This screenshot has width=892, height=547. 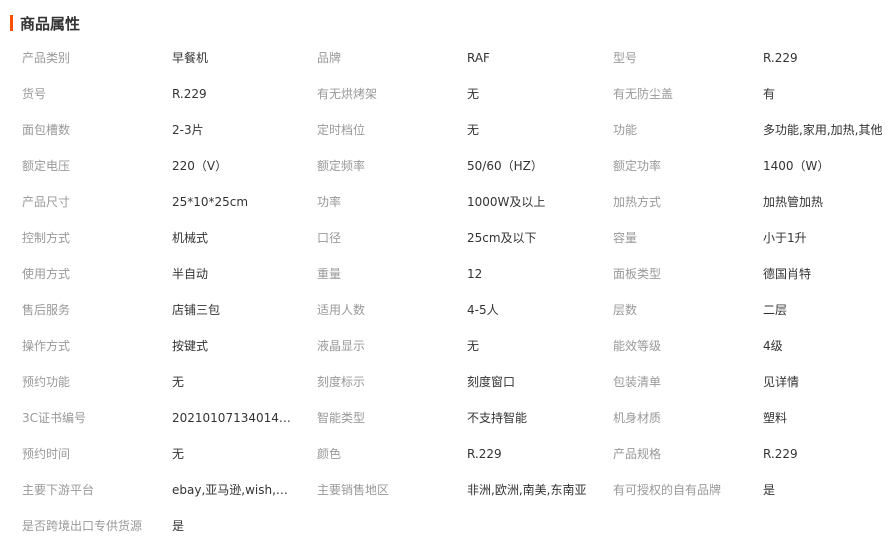 What do you see at coordinates (483, 310) in the screenshot?
I see `attribute-value: 4-5人` at bounding box center [483, 310].